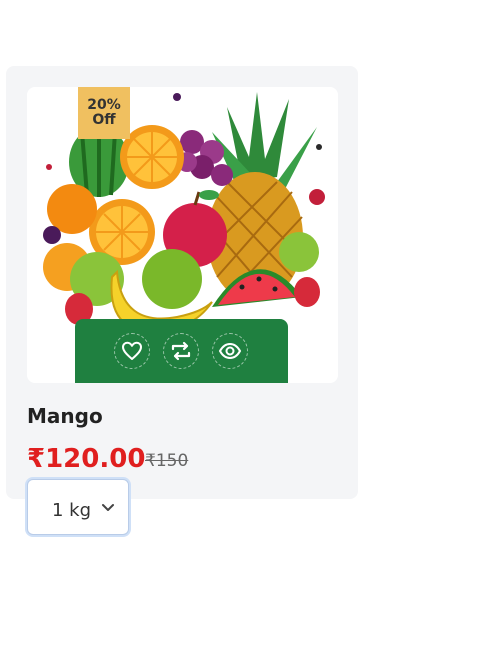 The width and height of the screenshot is (498, 657). Describe the element at coordinates (104, 120) in the screenshot. I see `discount-label: Off` at that location.